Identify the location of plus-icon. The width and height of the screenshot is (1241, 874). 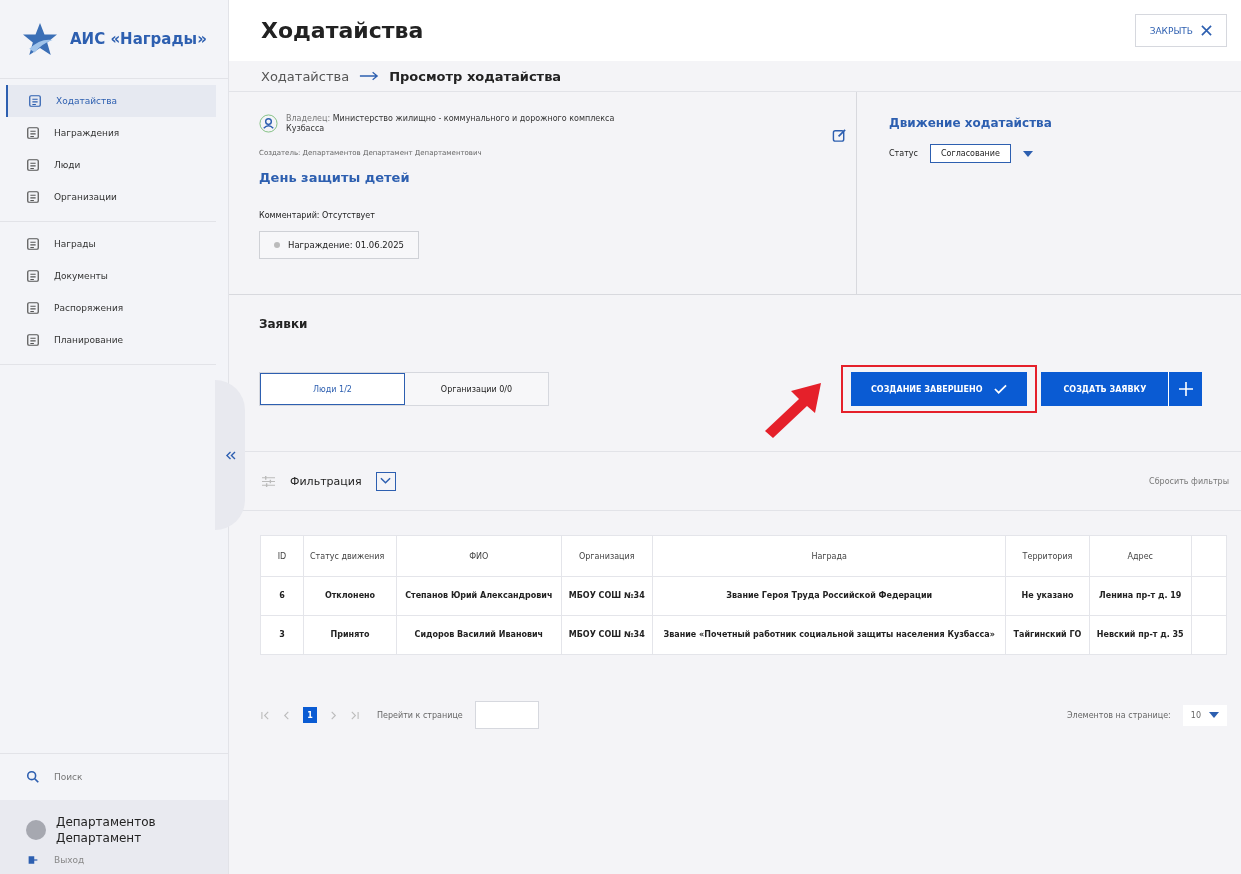
(1185, 389).